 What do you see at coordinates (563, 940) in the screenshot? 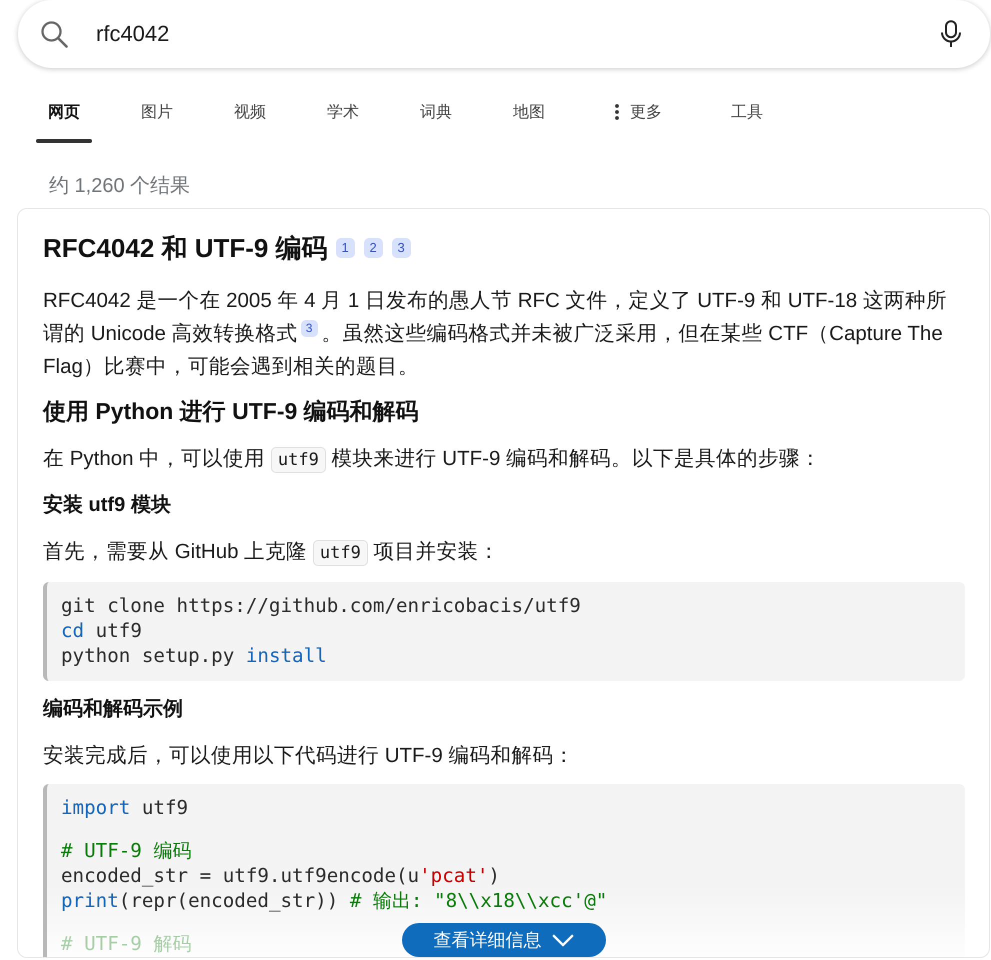
I see `chevron-down-icon` at bounding box center [563, 940].